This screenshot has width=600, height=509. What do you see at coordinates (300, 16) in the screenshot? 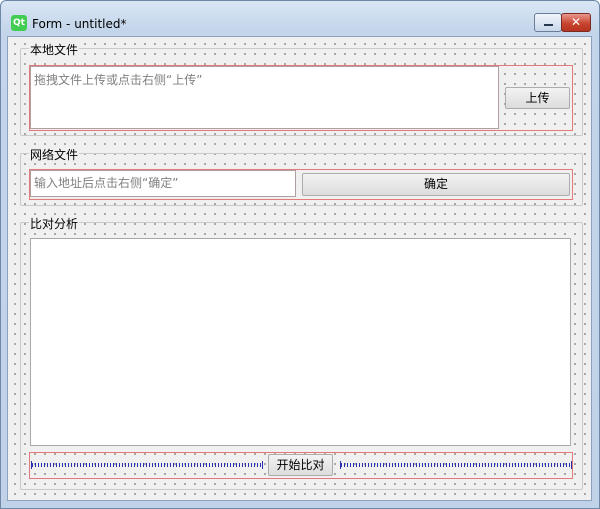
I see `title-bar: Qt Form - untitled* ✕` at bounding box center [300, 16].